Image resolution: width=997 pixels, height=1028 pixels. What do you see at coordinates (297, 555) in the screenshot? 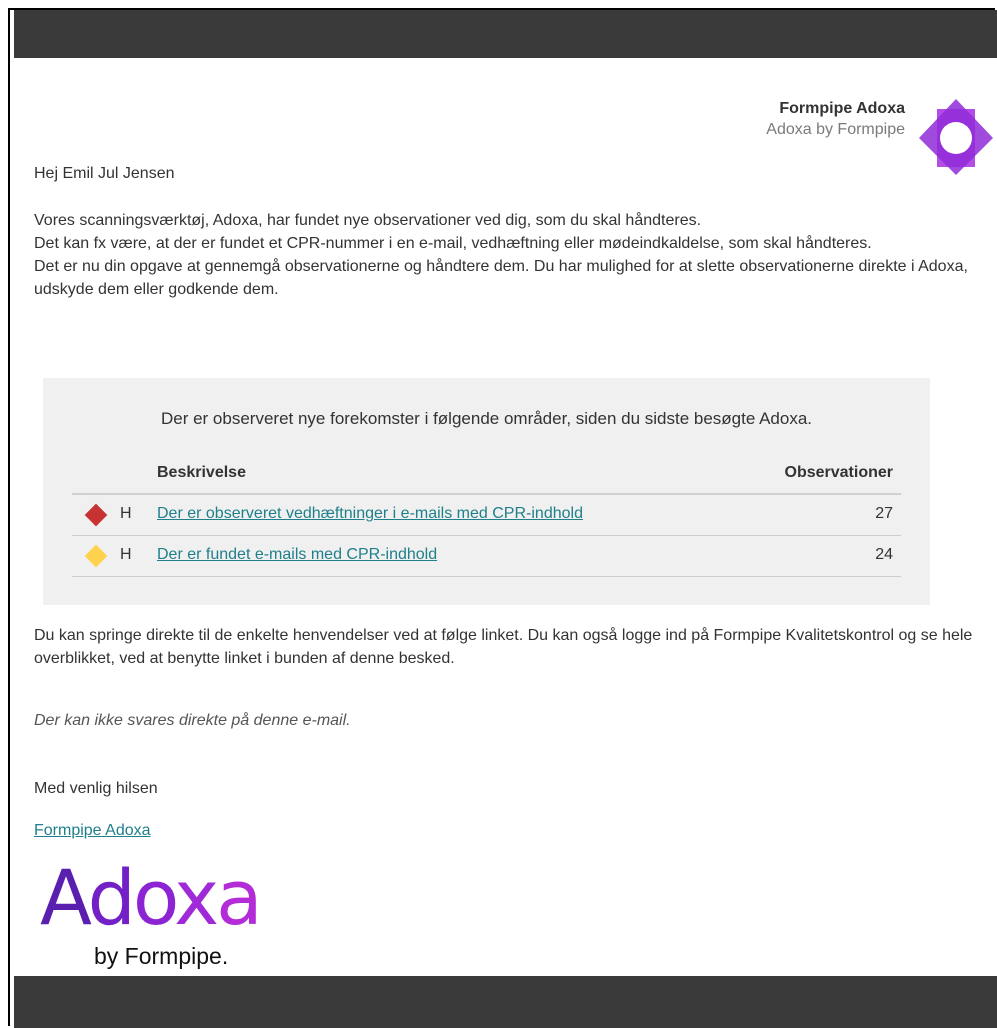
I see `cpr-emails-link: Der er fundet e-mails med CPR-indhold` at bounding box center [297, 555].